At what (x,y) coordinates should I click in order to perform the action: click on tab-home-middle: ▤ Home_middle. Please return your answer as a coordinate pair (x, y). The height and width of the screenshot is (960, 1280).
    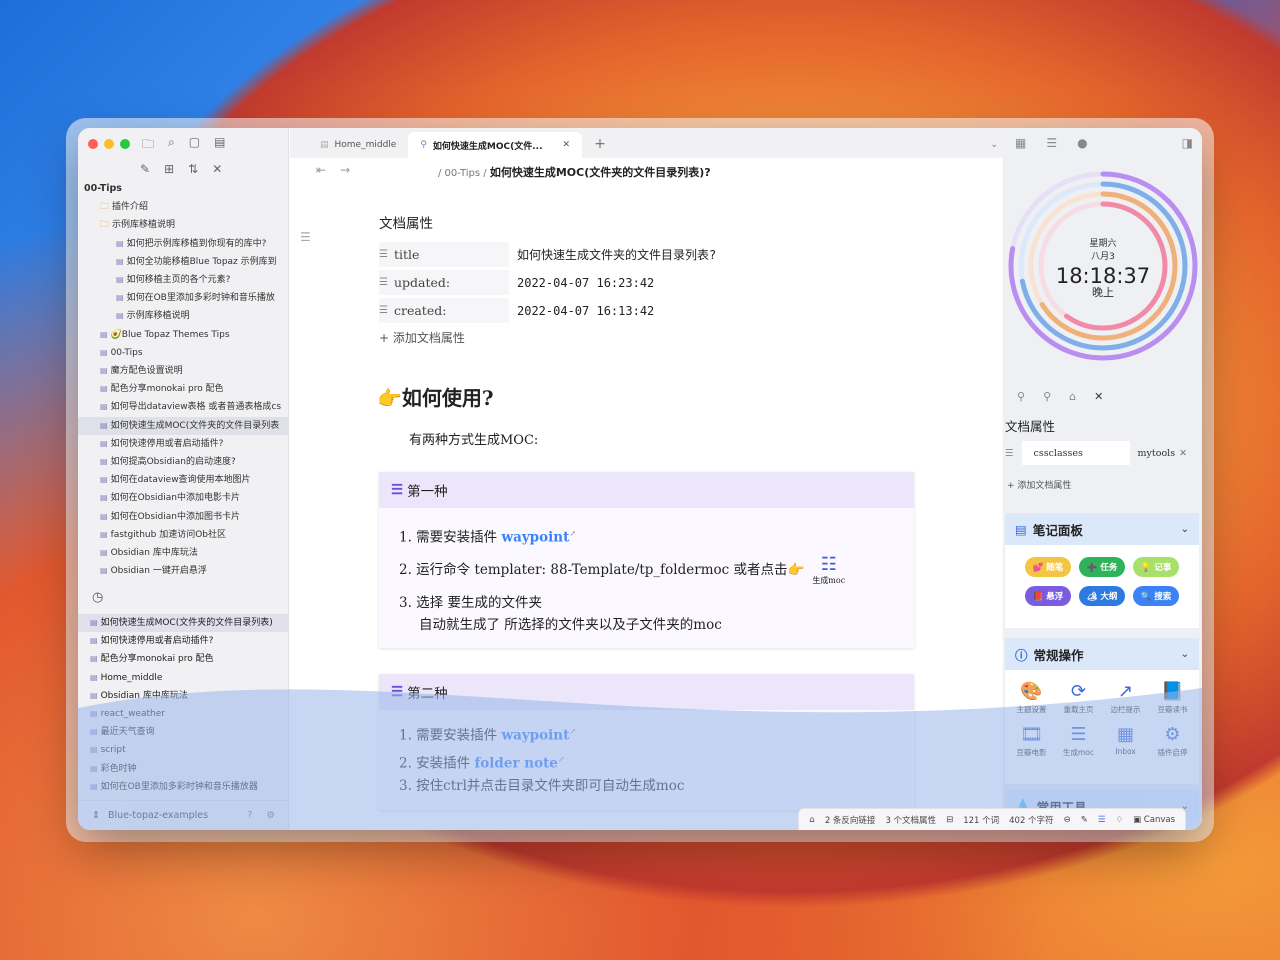
    Looking at the image, I should click on (358, 145).